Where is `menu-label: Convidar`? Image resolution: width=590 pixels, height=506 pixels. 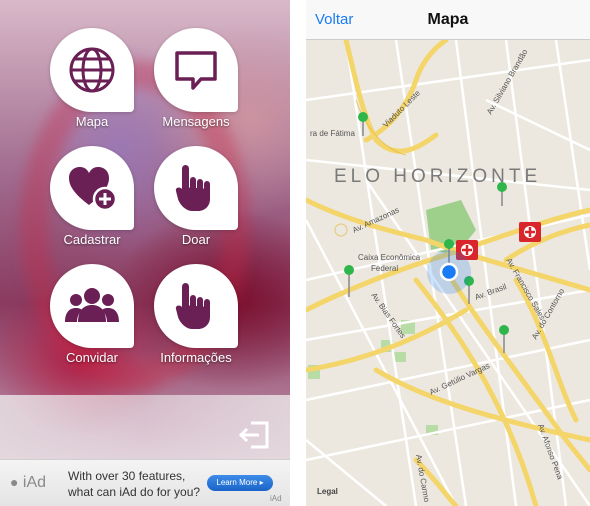
menu-label: Convidar is located at coordinates (92, 357).